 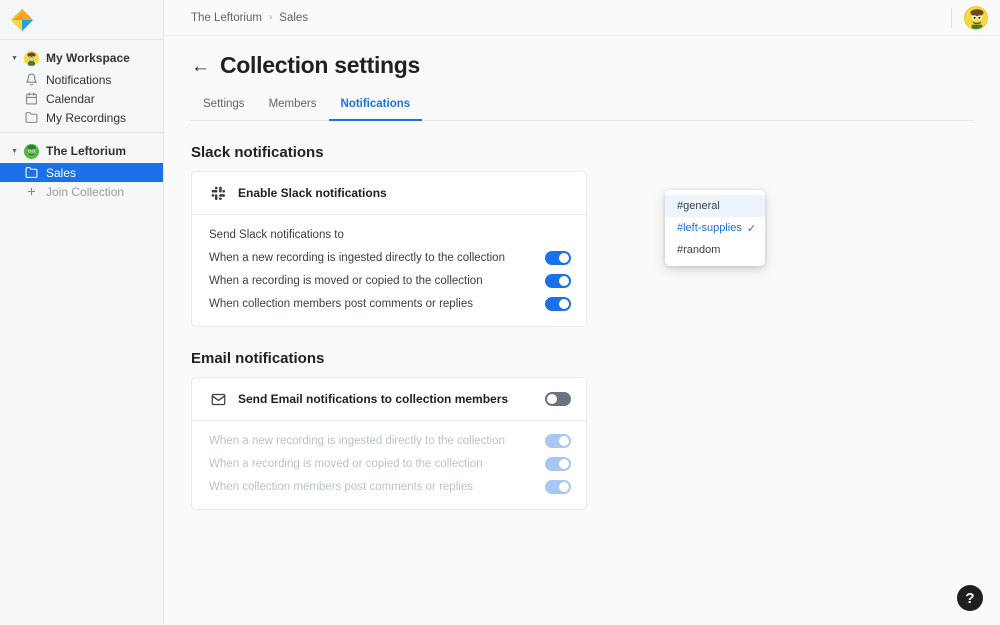 What do you see at coordinates (375, 109) in the screenshot?
I see `tab-notifications: Notifications` at bounding box center [375, 109].